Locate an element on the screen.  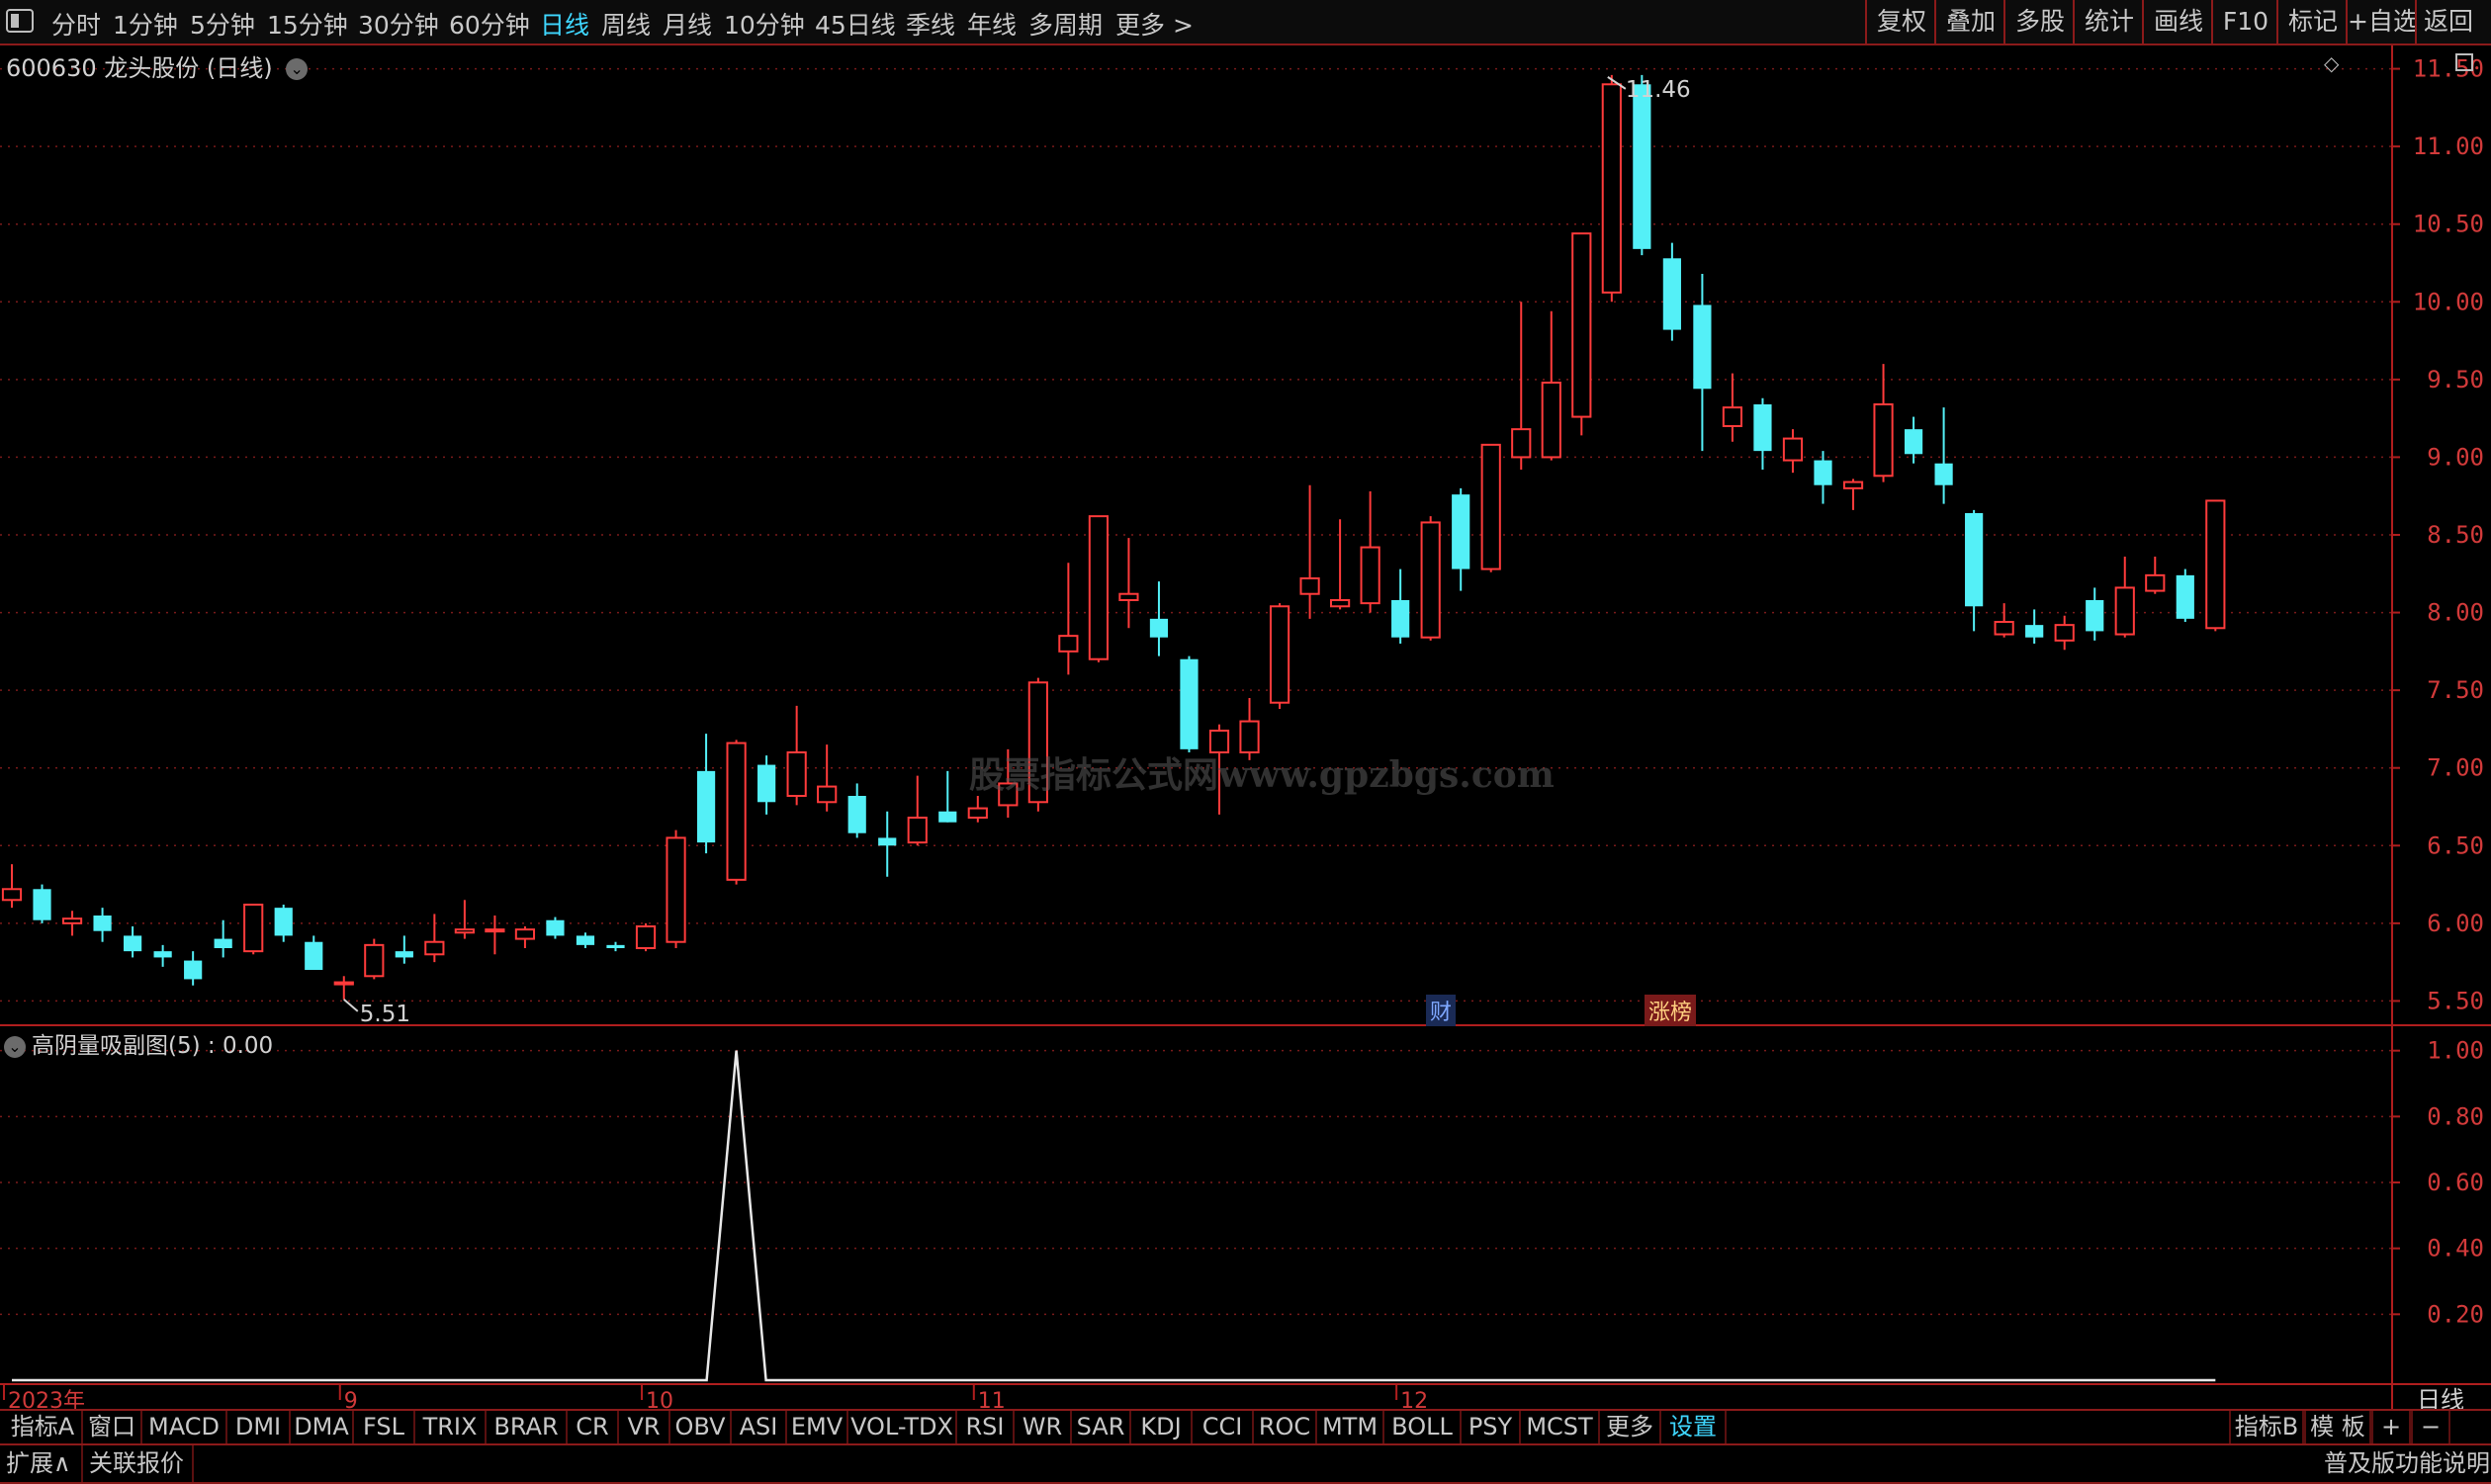
period-tab-13: 多周期 is located at coordinates (1065, 24).